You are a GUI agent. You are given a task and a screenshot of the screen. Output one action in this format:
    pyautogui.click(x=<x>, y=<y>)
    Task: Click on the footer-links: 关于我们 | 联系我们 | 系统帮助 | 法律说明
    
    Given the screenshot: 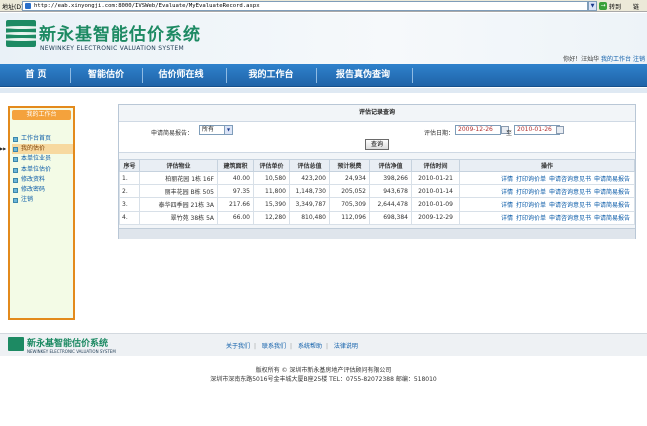 What is the action you would take?
    pyautogui.click(x=292, y=346)
    